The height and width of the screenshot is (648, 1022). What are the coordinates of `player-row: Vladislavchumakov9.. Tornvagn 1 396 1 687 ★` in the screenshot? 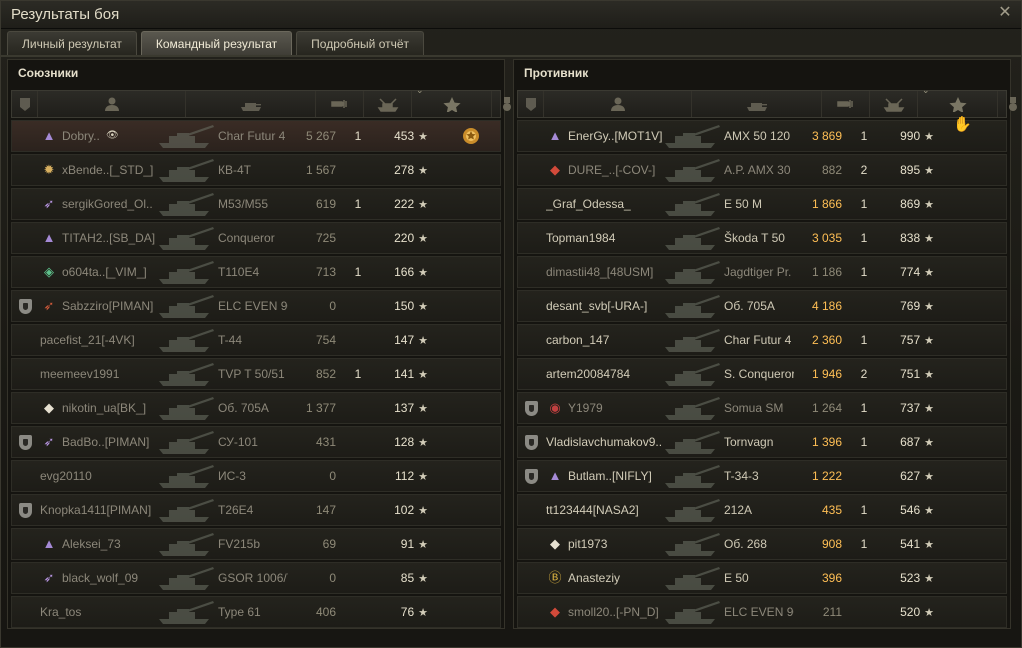 It's located at (762, 442).